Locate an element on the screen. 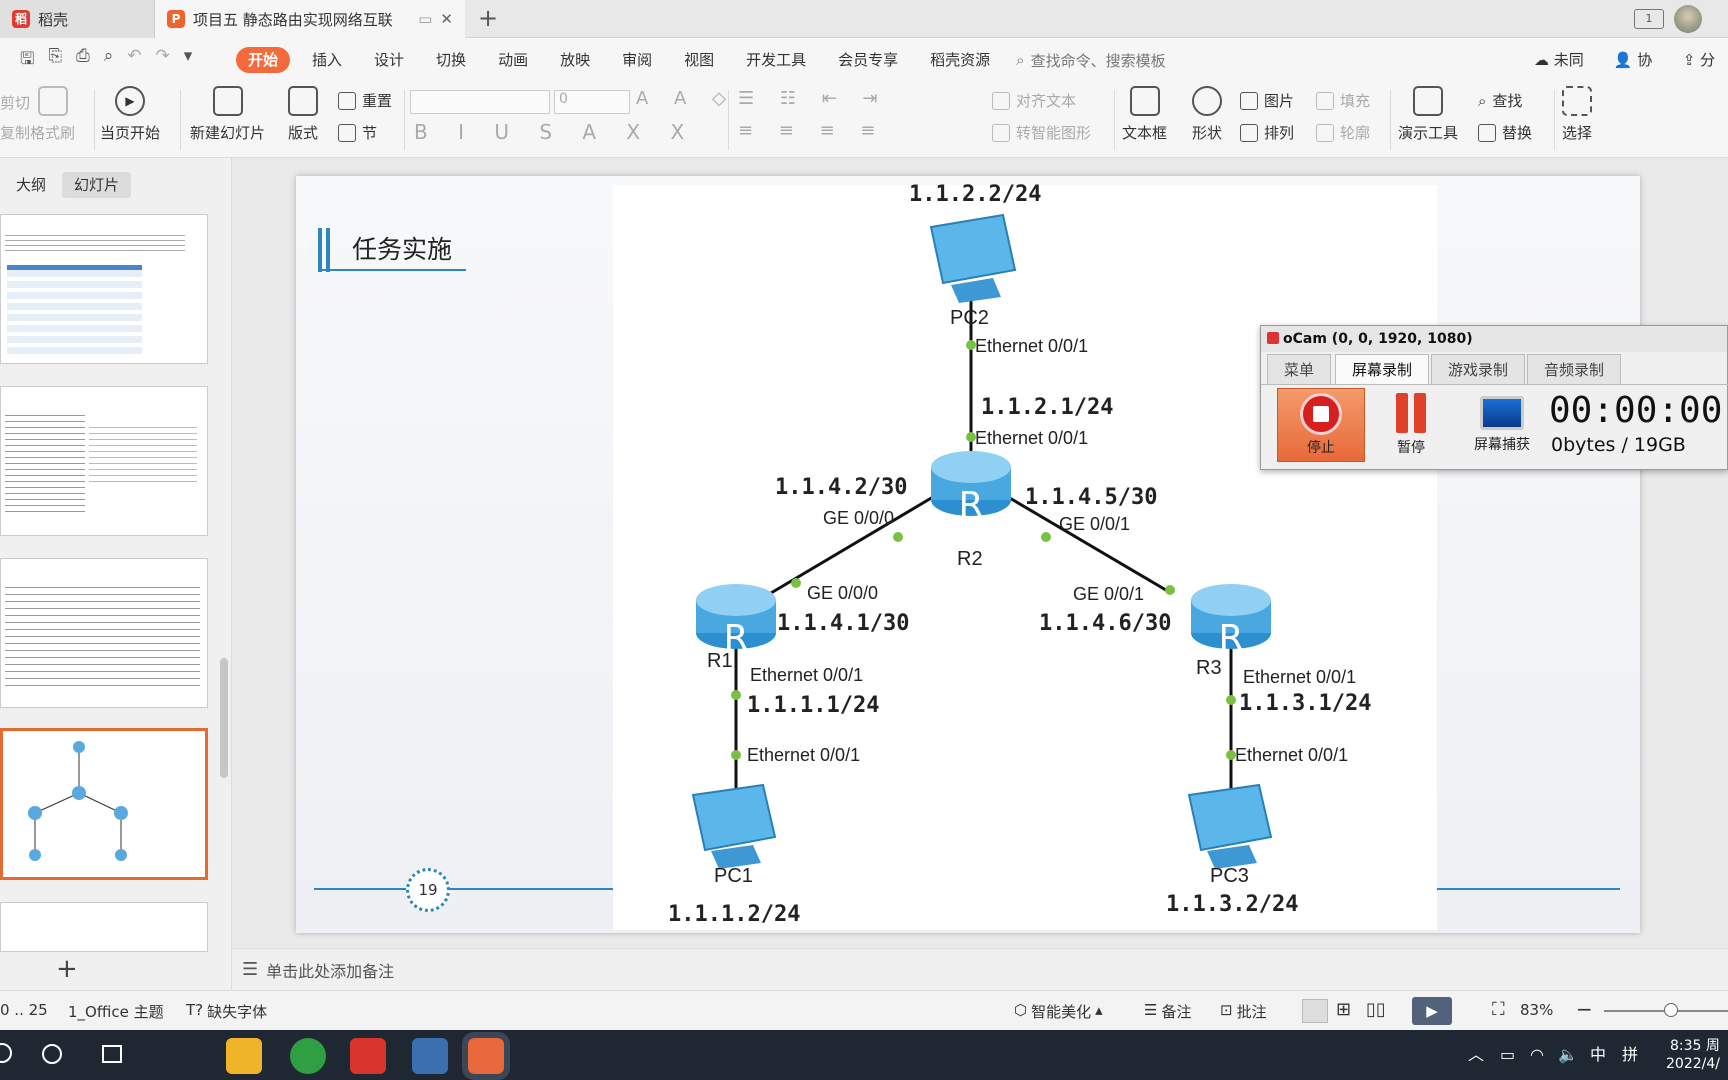 Image resolution: width=1728 pixels, height=1080 pixels. convert-smart-button: 转智能图形 is located at coordinates (1041, 132).